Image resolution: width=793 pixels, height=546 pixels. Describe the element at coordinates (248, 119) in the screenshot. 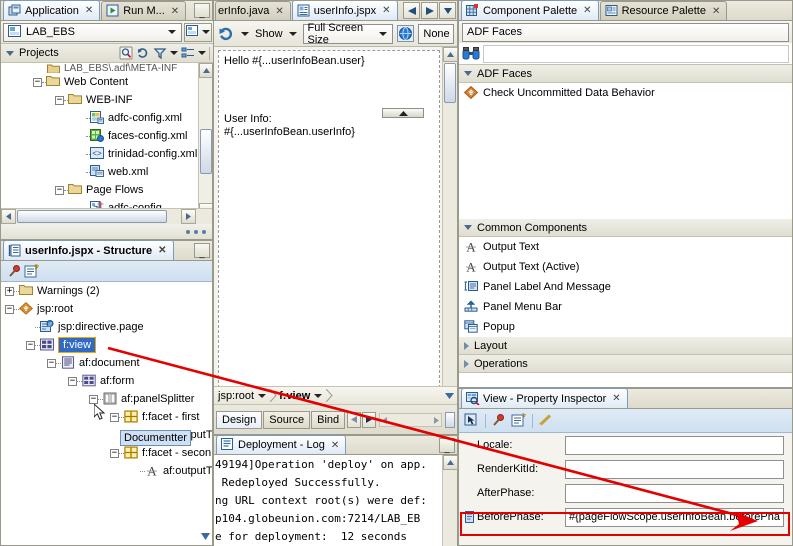

I see `canvas-text-line-2: User Info:` at that location.